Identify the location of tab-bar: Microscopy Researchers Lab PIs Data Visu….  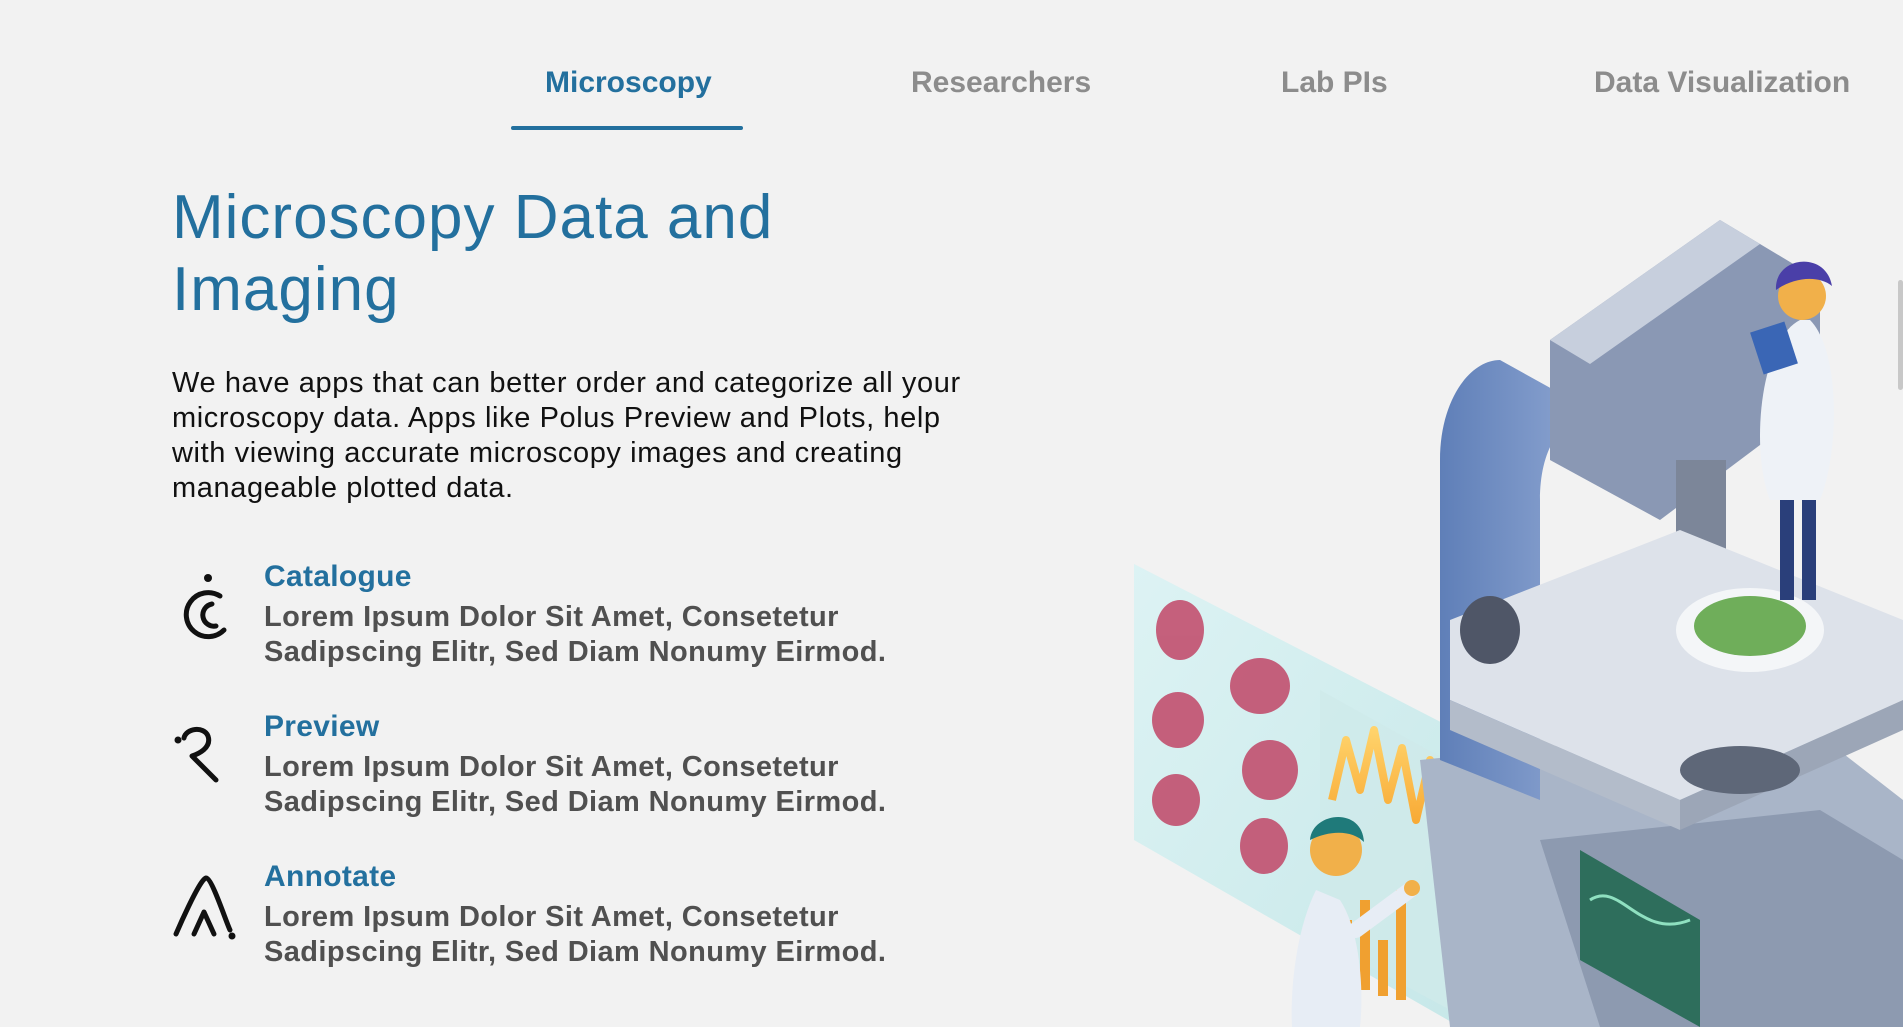
(951, 70).